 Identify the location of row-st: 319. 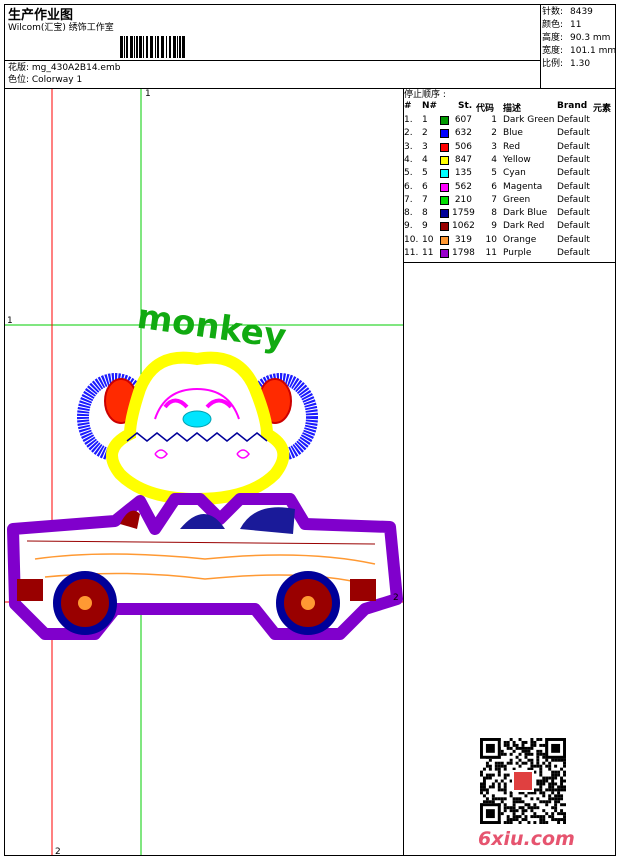
(463, 239).